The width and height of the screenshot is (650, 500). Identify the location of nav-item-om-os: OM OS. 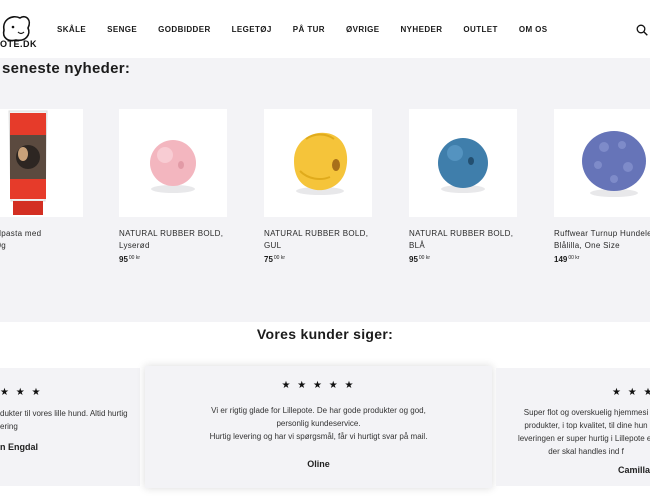
(533, 29).